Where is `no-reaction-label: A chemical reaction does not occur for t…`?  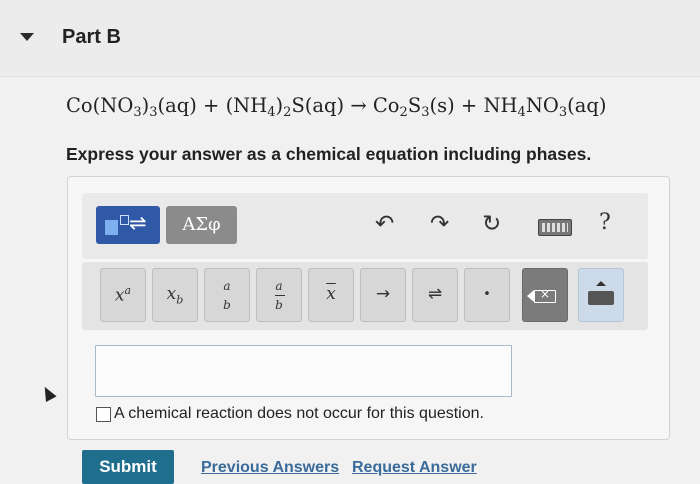
no-reaction-label: A chemical reaction does not occur for t… is located at coordinates (299, 413).